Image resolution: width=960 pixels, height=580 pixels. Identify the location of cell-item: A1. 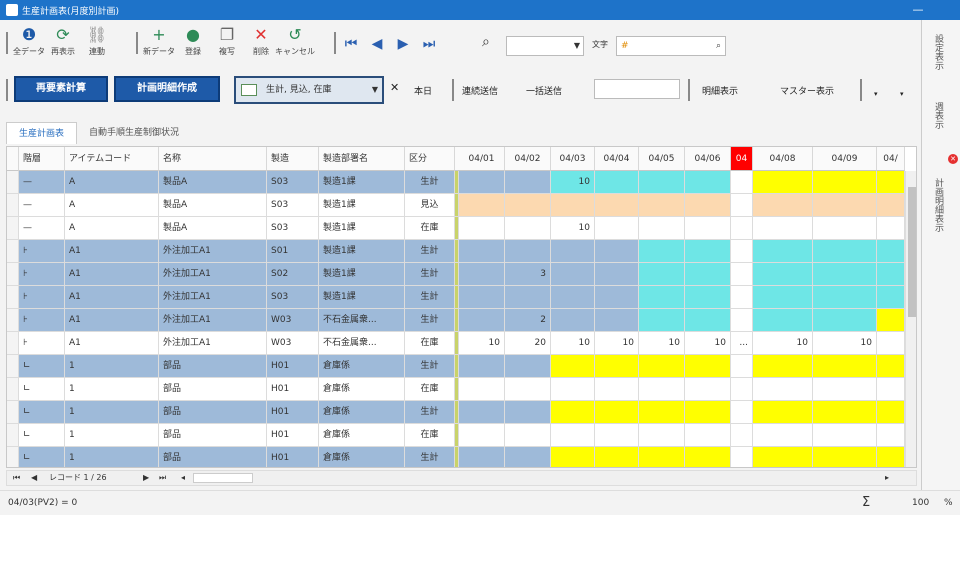
(112, 251).